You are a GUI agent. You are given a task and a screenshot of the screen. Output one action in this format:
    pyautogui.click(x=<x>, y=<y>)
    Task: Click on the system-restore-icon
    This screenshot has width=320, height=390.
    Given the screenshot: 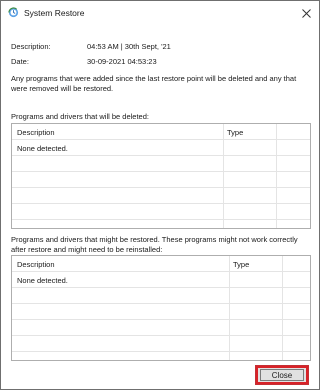 What is the action you would take?
    pyautogui.click(x=13, y=12)
    